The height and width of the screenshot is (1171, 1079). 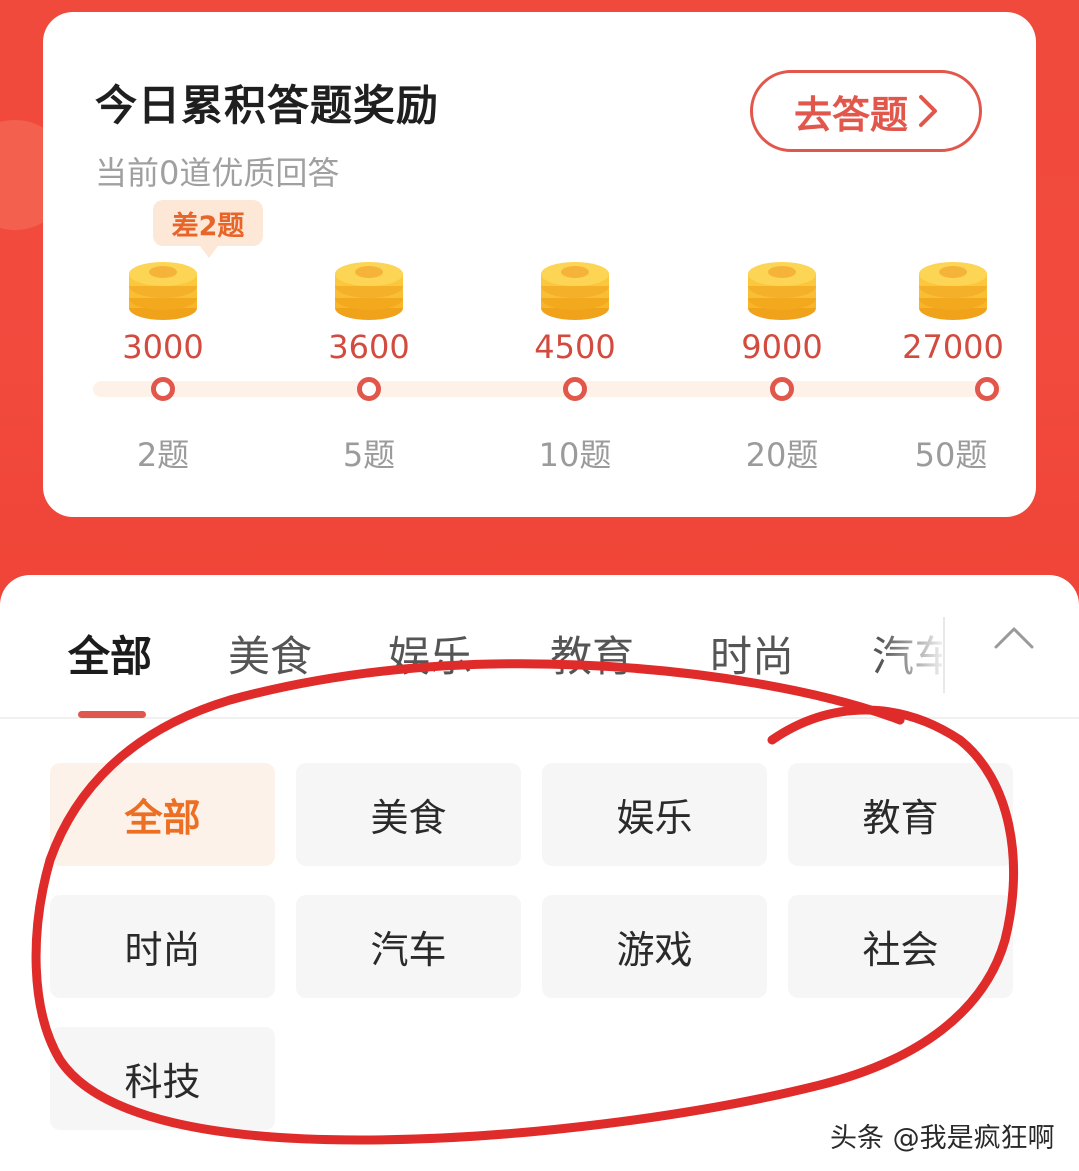 What do you see at coordinates (163, 347) in the screenshot?
I see `milestone-reward: 3000` at bounding box center [163, 347].